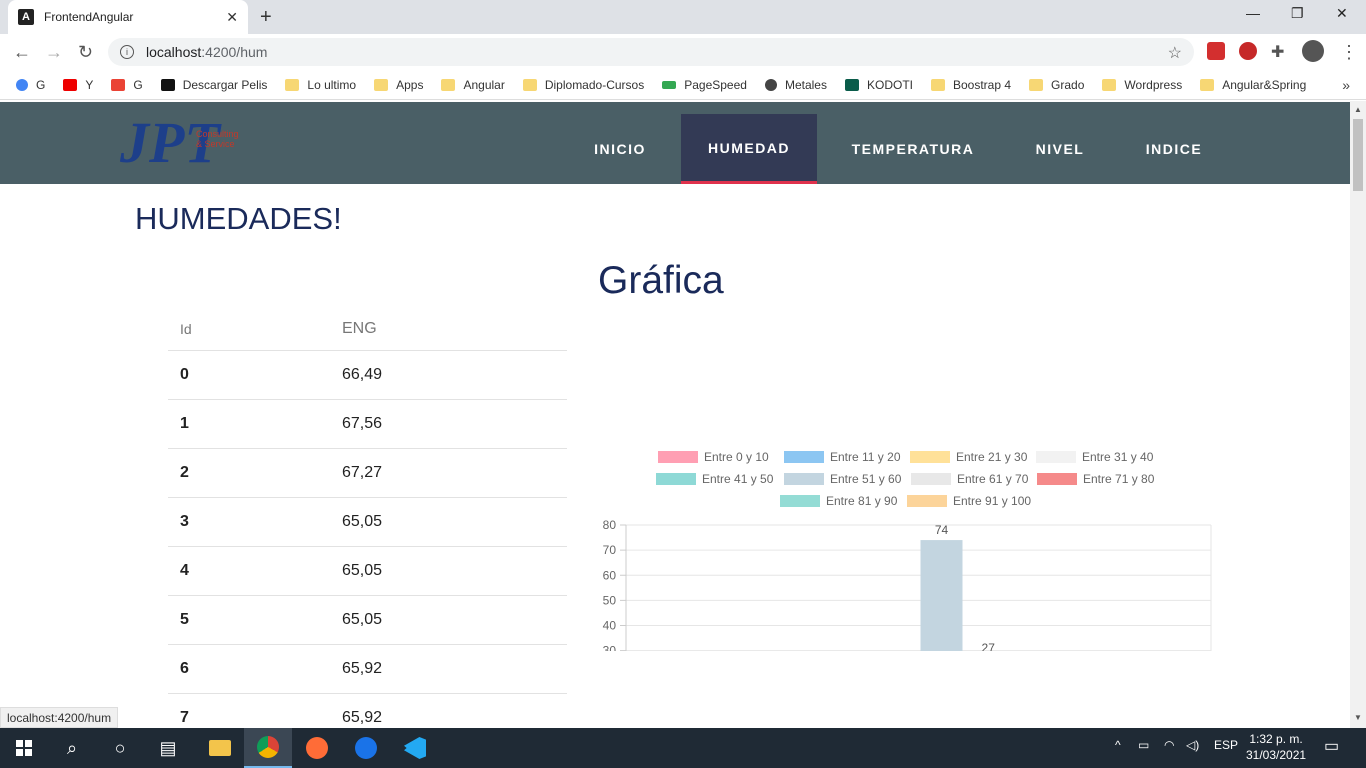 This screenshot has height=768, width=1366. I want to click on table-row: 1 67,56, so click(367, 424).